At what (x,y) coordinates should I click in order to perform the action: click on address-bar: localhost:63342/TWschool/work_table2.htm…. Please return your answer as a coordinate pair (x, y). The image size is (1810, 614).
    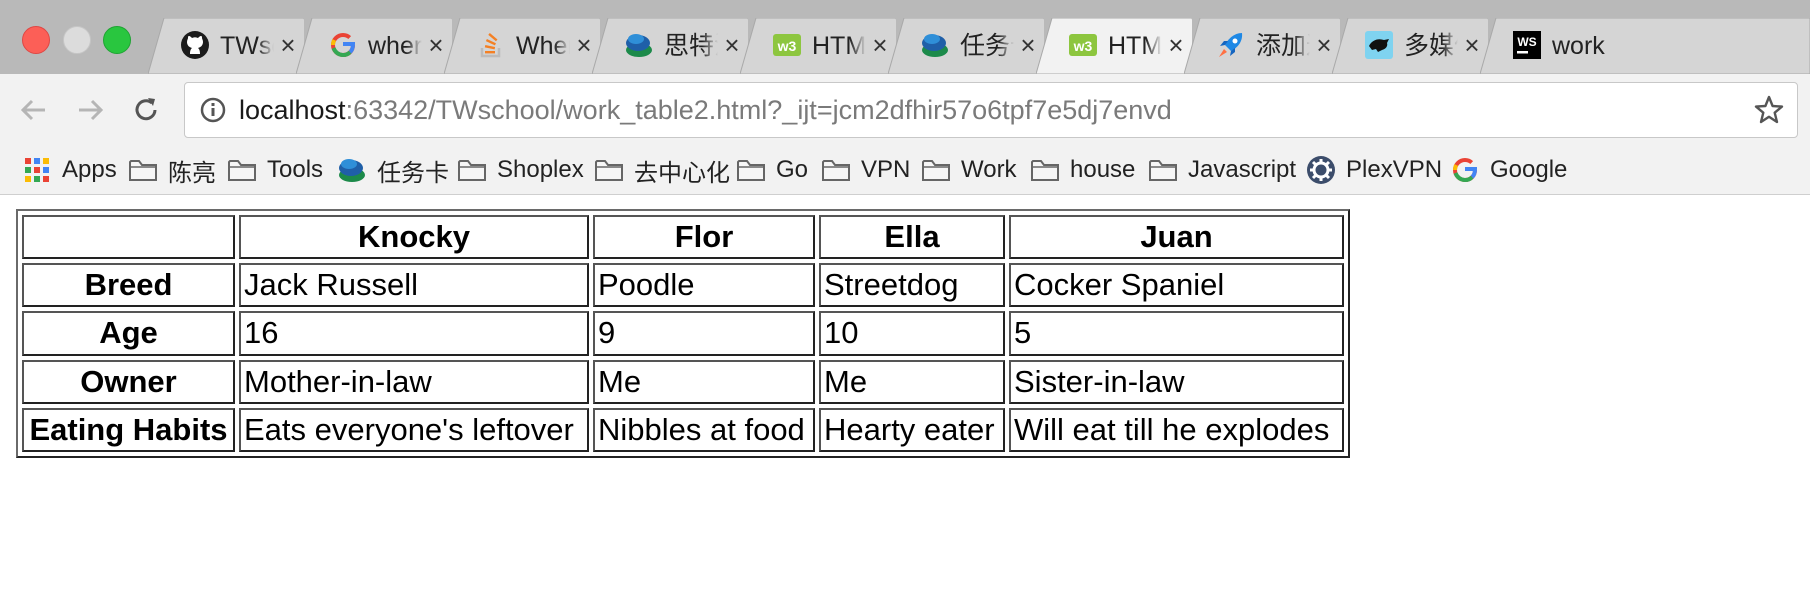
    Looking at the image, I should click on (991, 110).